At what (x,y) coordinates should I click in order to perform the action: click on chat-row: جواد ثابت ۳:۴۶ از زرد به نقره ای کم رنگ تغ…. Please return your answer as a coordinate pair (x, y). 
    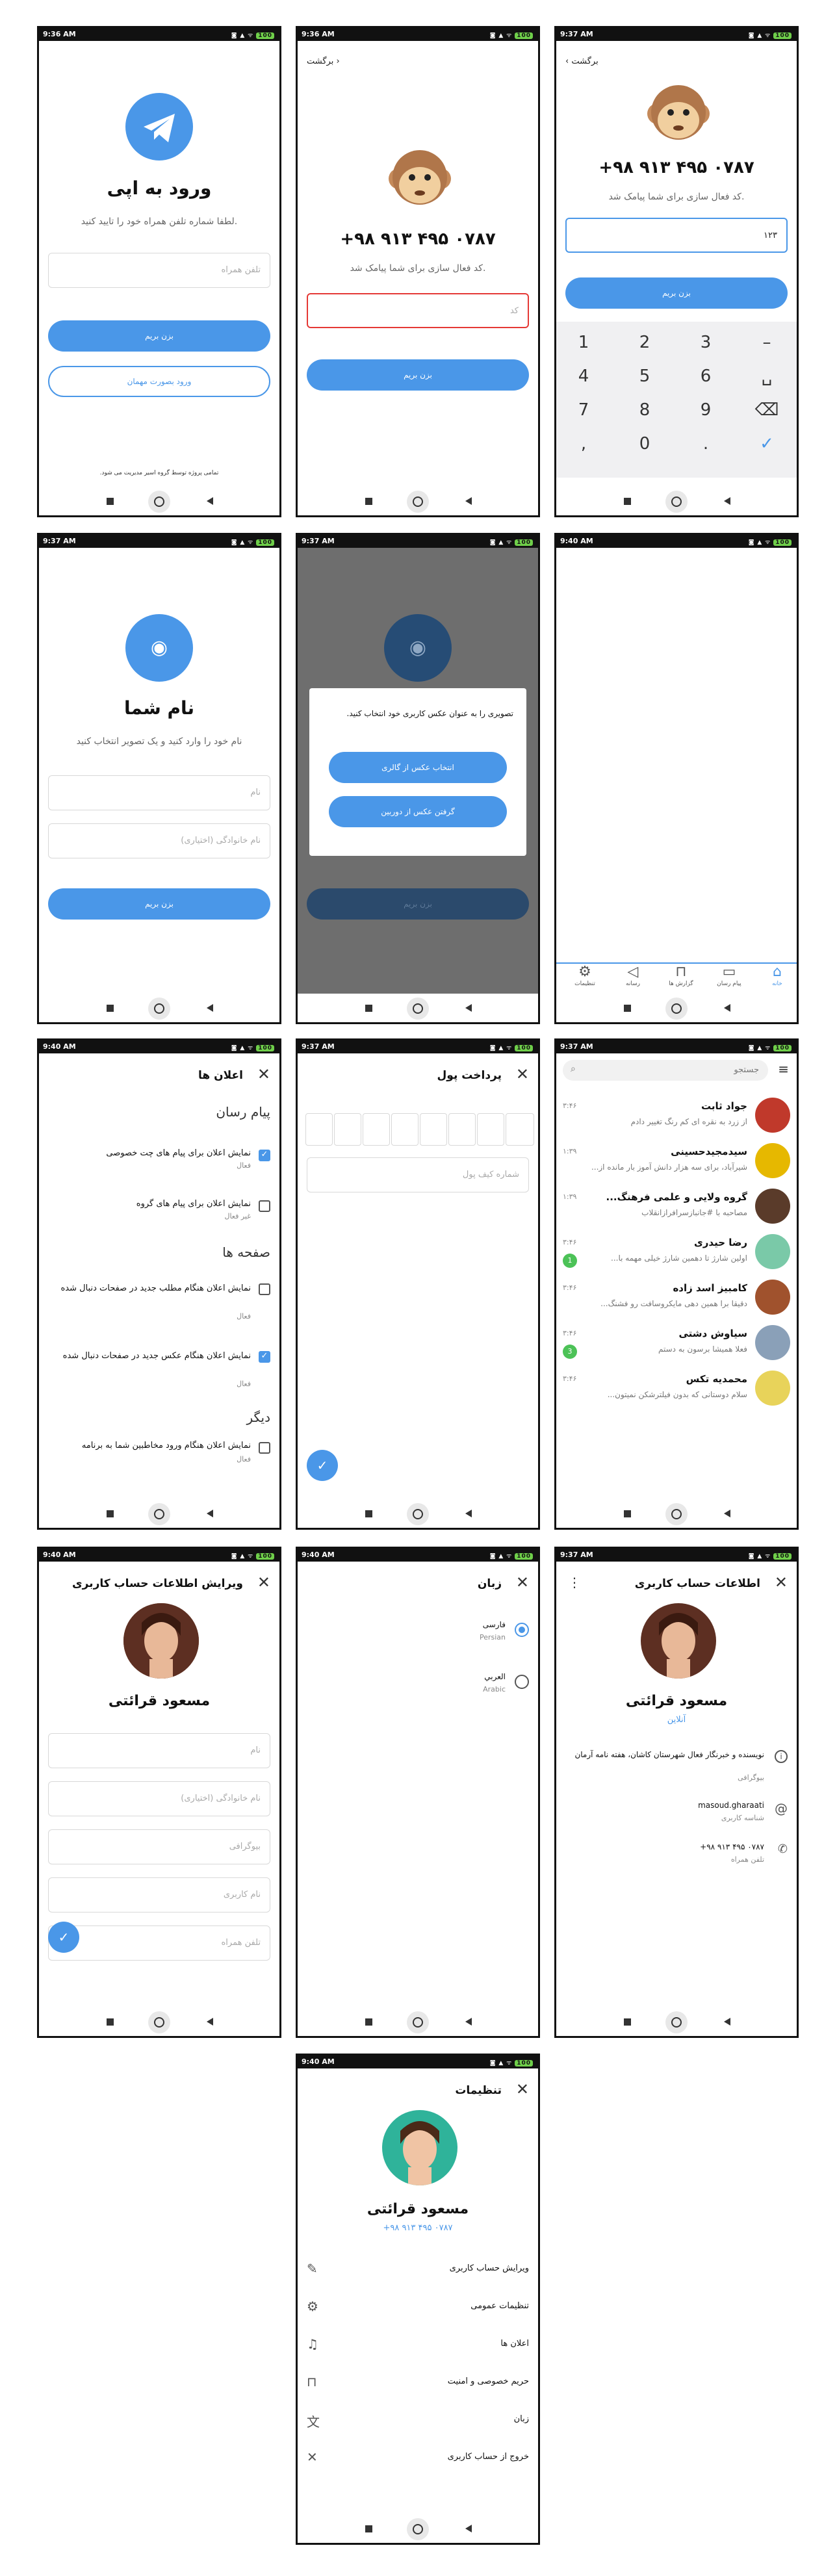
    Looking at the image, I should click on (676, 1114).